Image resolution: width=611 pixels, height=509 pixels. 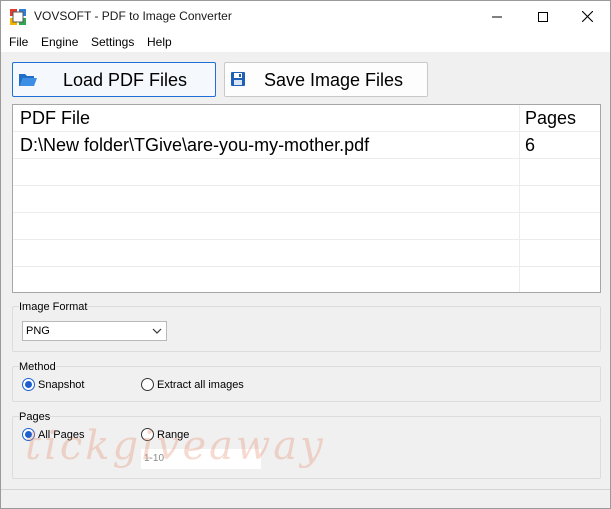 I want to click on window-title: VOVSOFT - PDF to Image Converter, so click(x=133, y=16).